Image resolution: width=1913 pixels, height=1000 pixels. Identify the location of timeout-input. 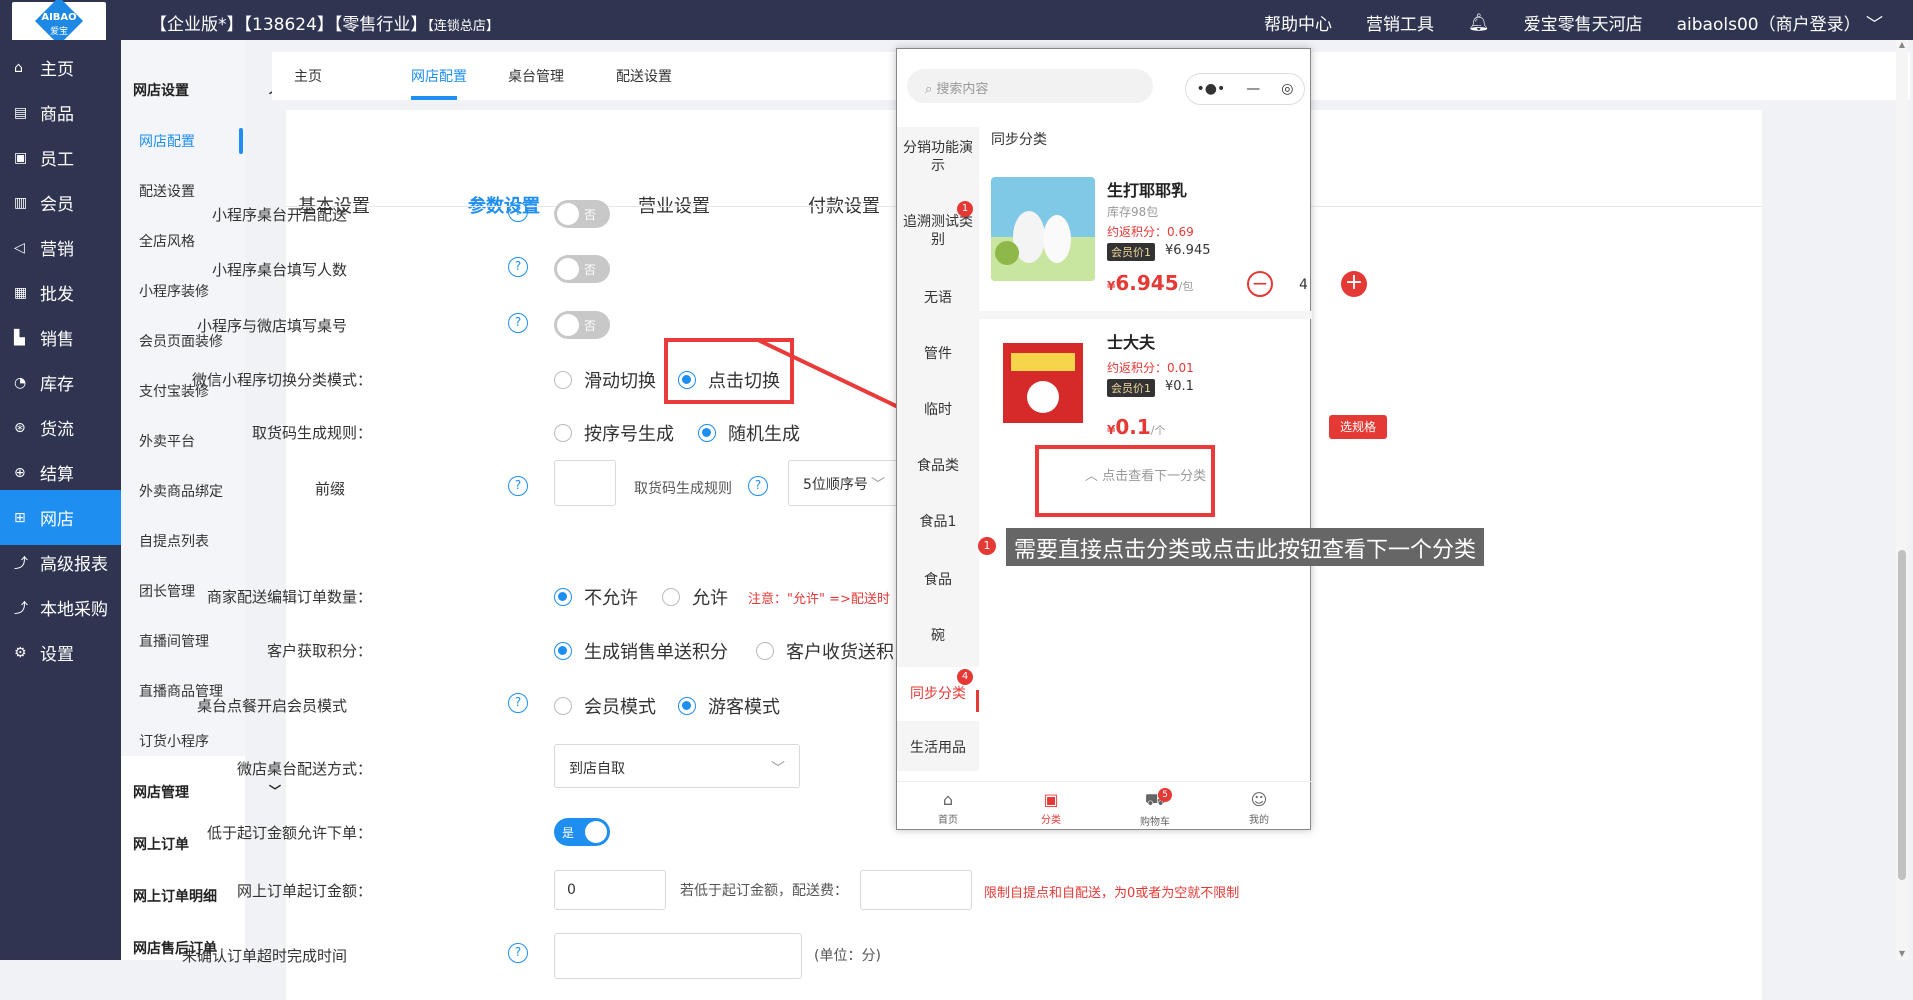
(678, 956).